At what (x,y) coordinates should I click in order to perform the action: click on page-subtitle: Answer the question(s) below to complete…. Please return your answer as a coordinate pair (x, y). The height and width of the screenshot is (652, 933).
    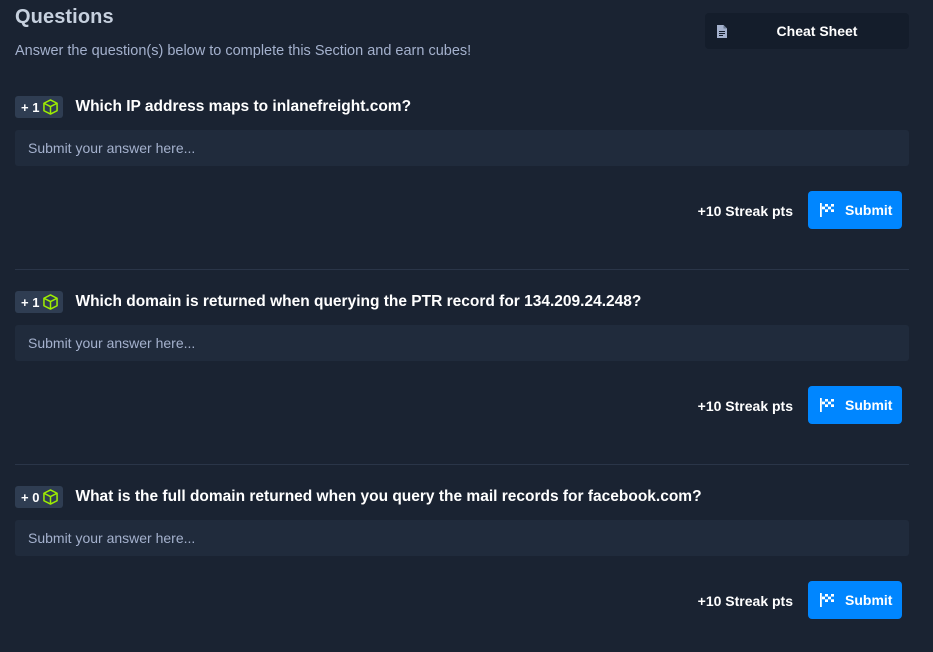
    Looking at the image, I should click on (243, 51).